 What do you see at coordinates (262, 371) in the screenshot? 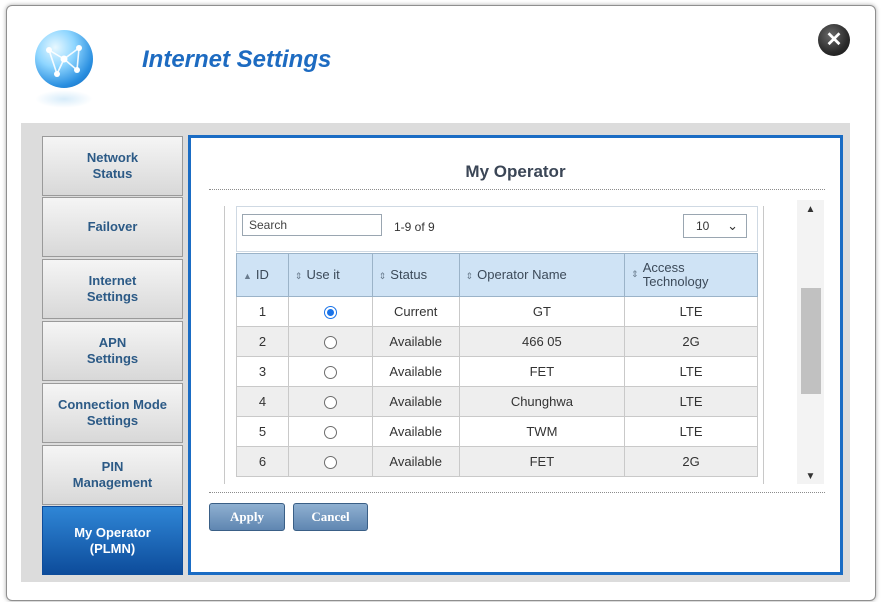
I see `cell-id: 3` at bounding box center [262, 371].